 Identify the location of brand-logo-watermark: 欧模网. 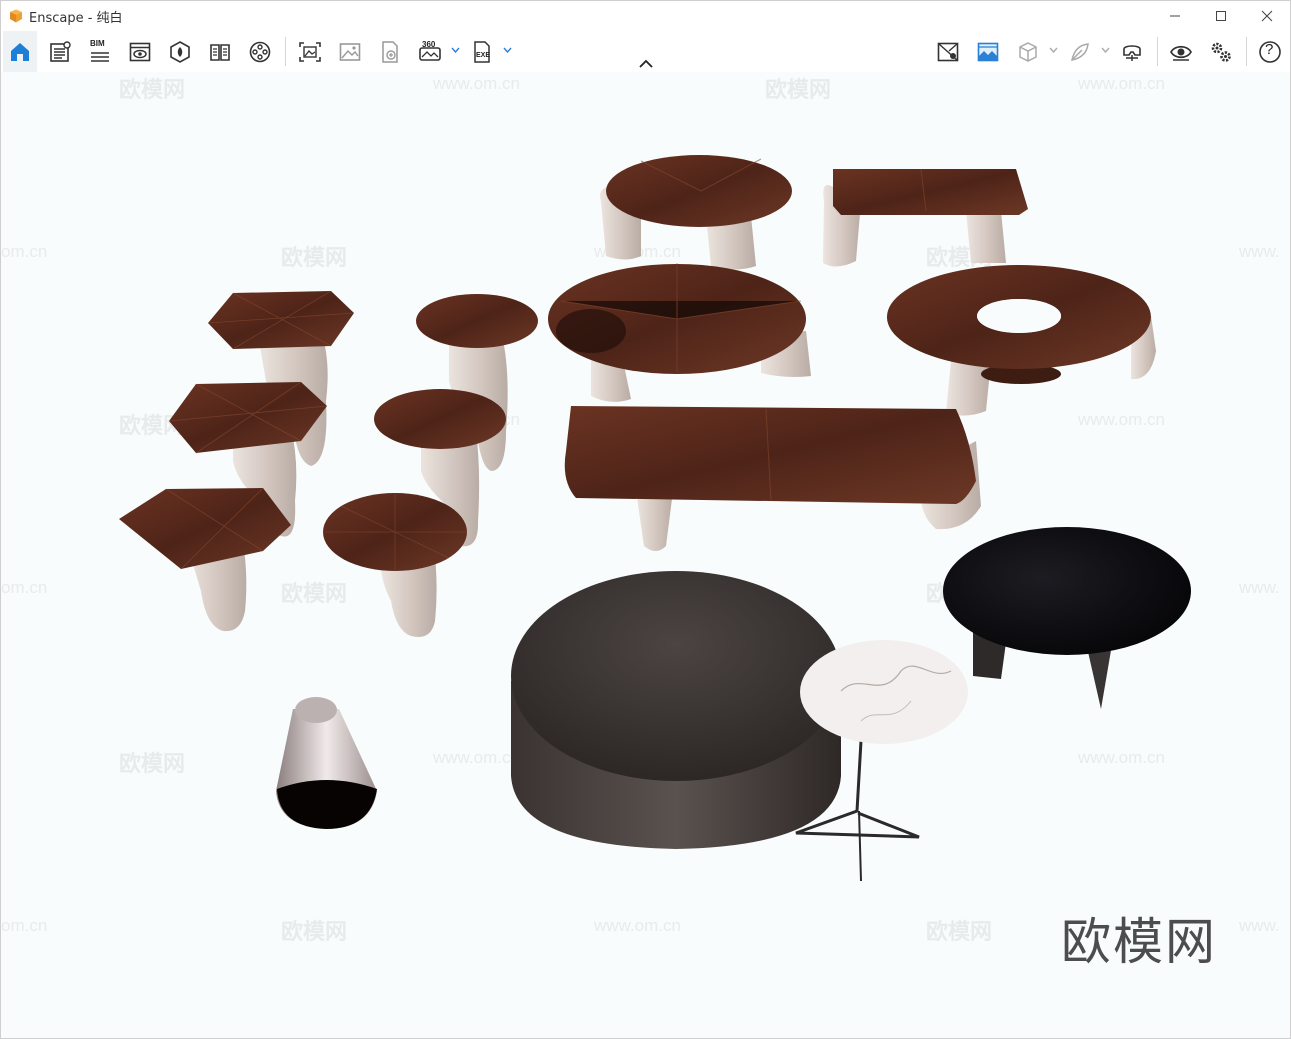
(1139, 942).